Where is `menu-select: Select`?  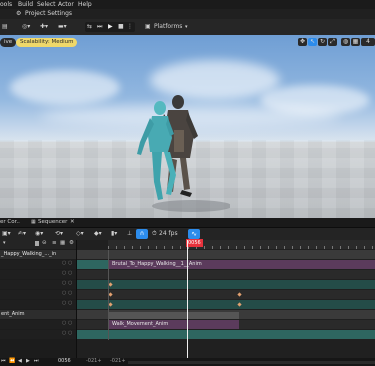
menu-select: Select is located at coordinates (46, 4).